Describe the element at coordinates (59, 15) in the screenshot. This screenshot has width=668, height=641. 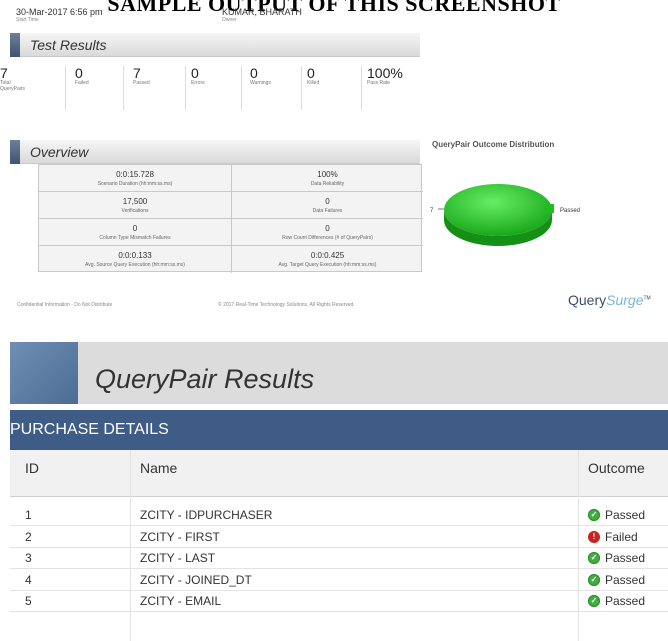
I see `start-time: 30-Mar-2017 6:56 pm Start Time` at that location.